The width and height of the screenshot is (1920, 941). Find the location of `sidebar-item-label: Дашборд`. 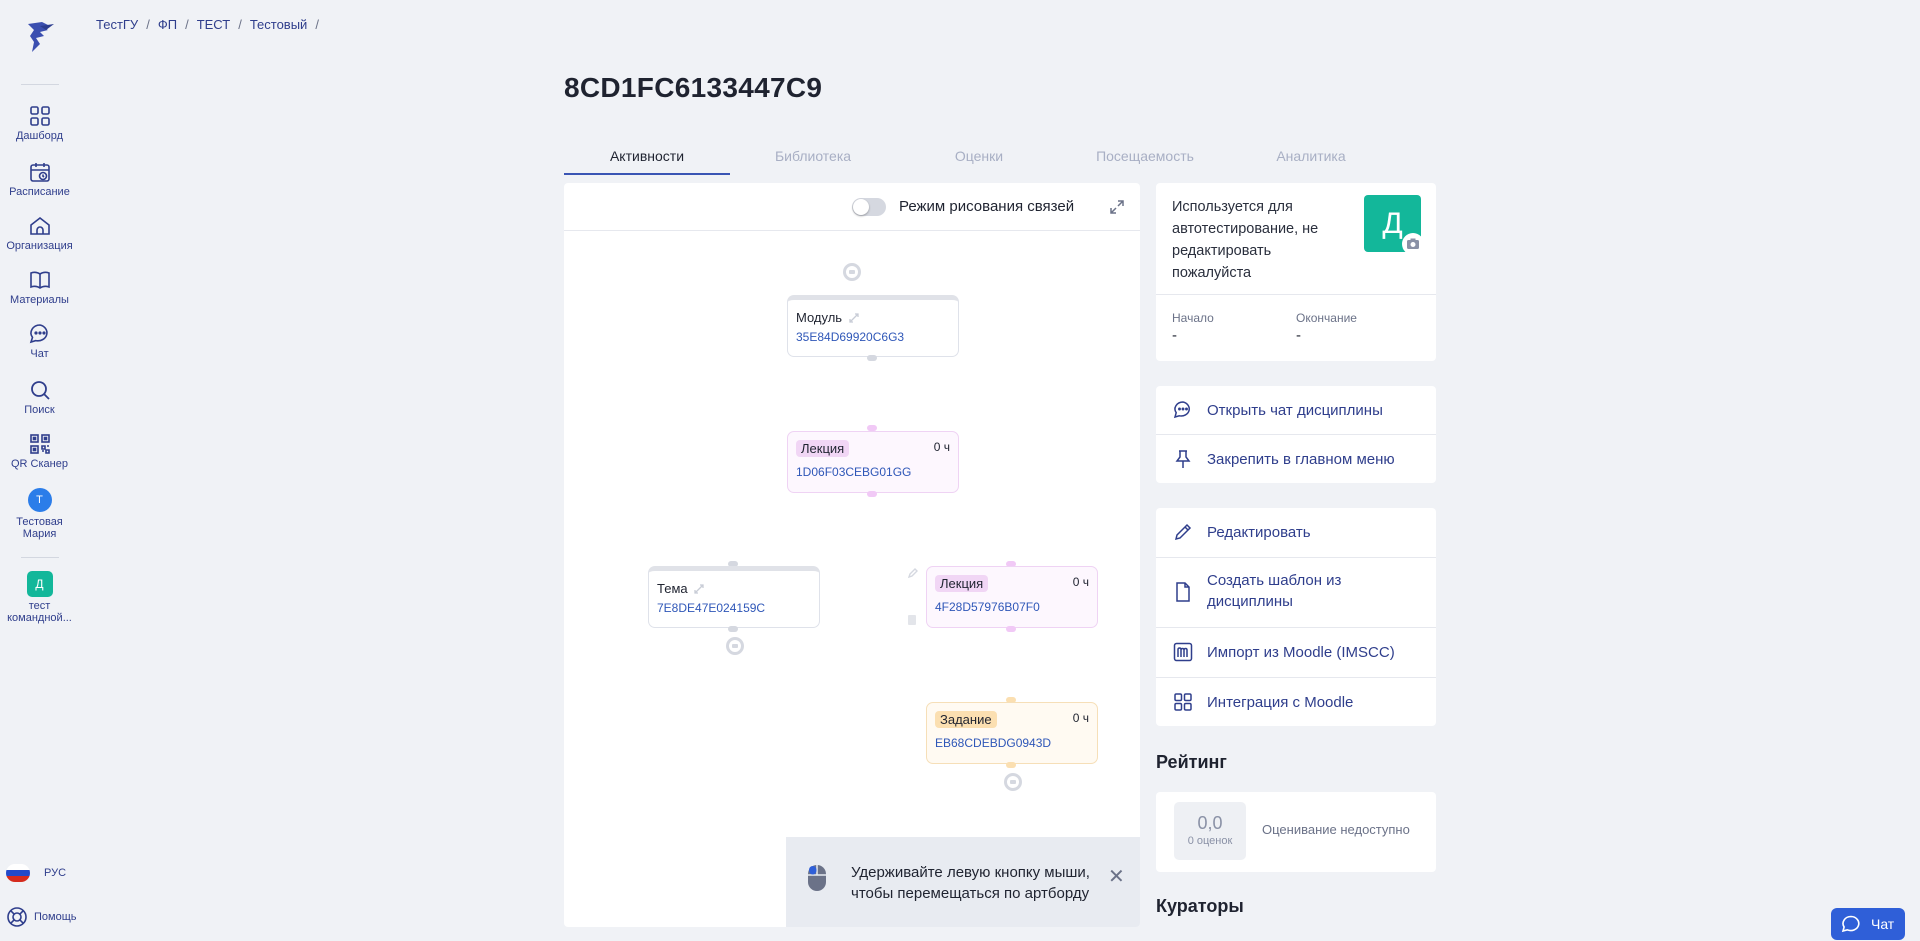

sidebar-item-label: Дашборд is located at coordinates (39, 136).